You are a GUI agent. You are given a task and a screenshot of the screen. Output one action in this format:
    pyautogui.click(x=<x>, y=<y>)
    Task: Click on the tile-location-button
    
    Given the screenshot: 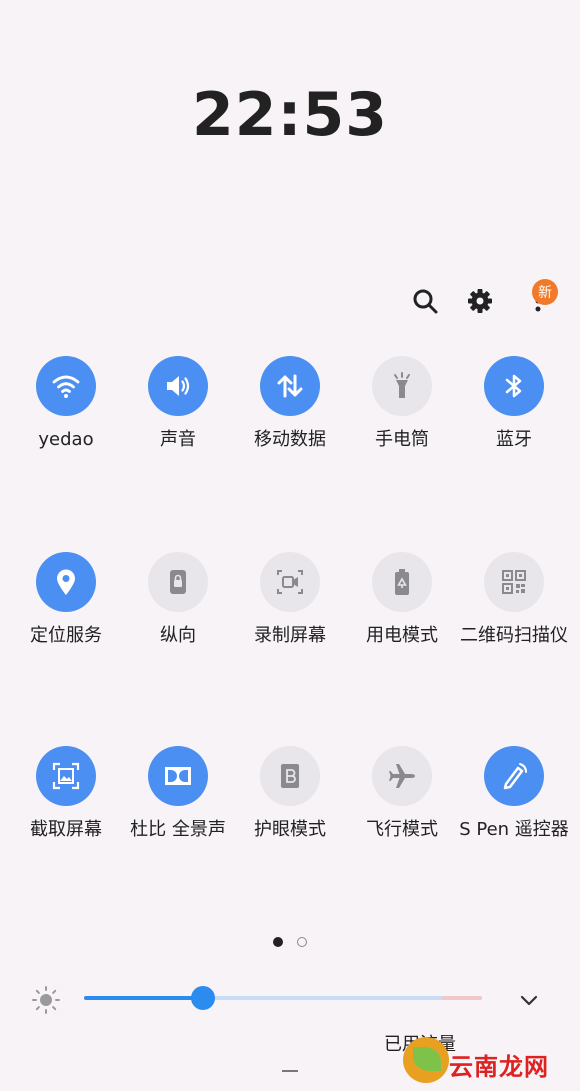 What is the action you would take?
    pyautogui.click(x=66, y=582)
    